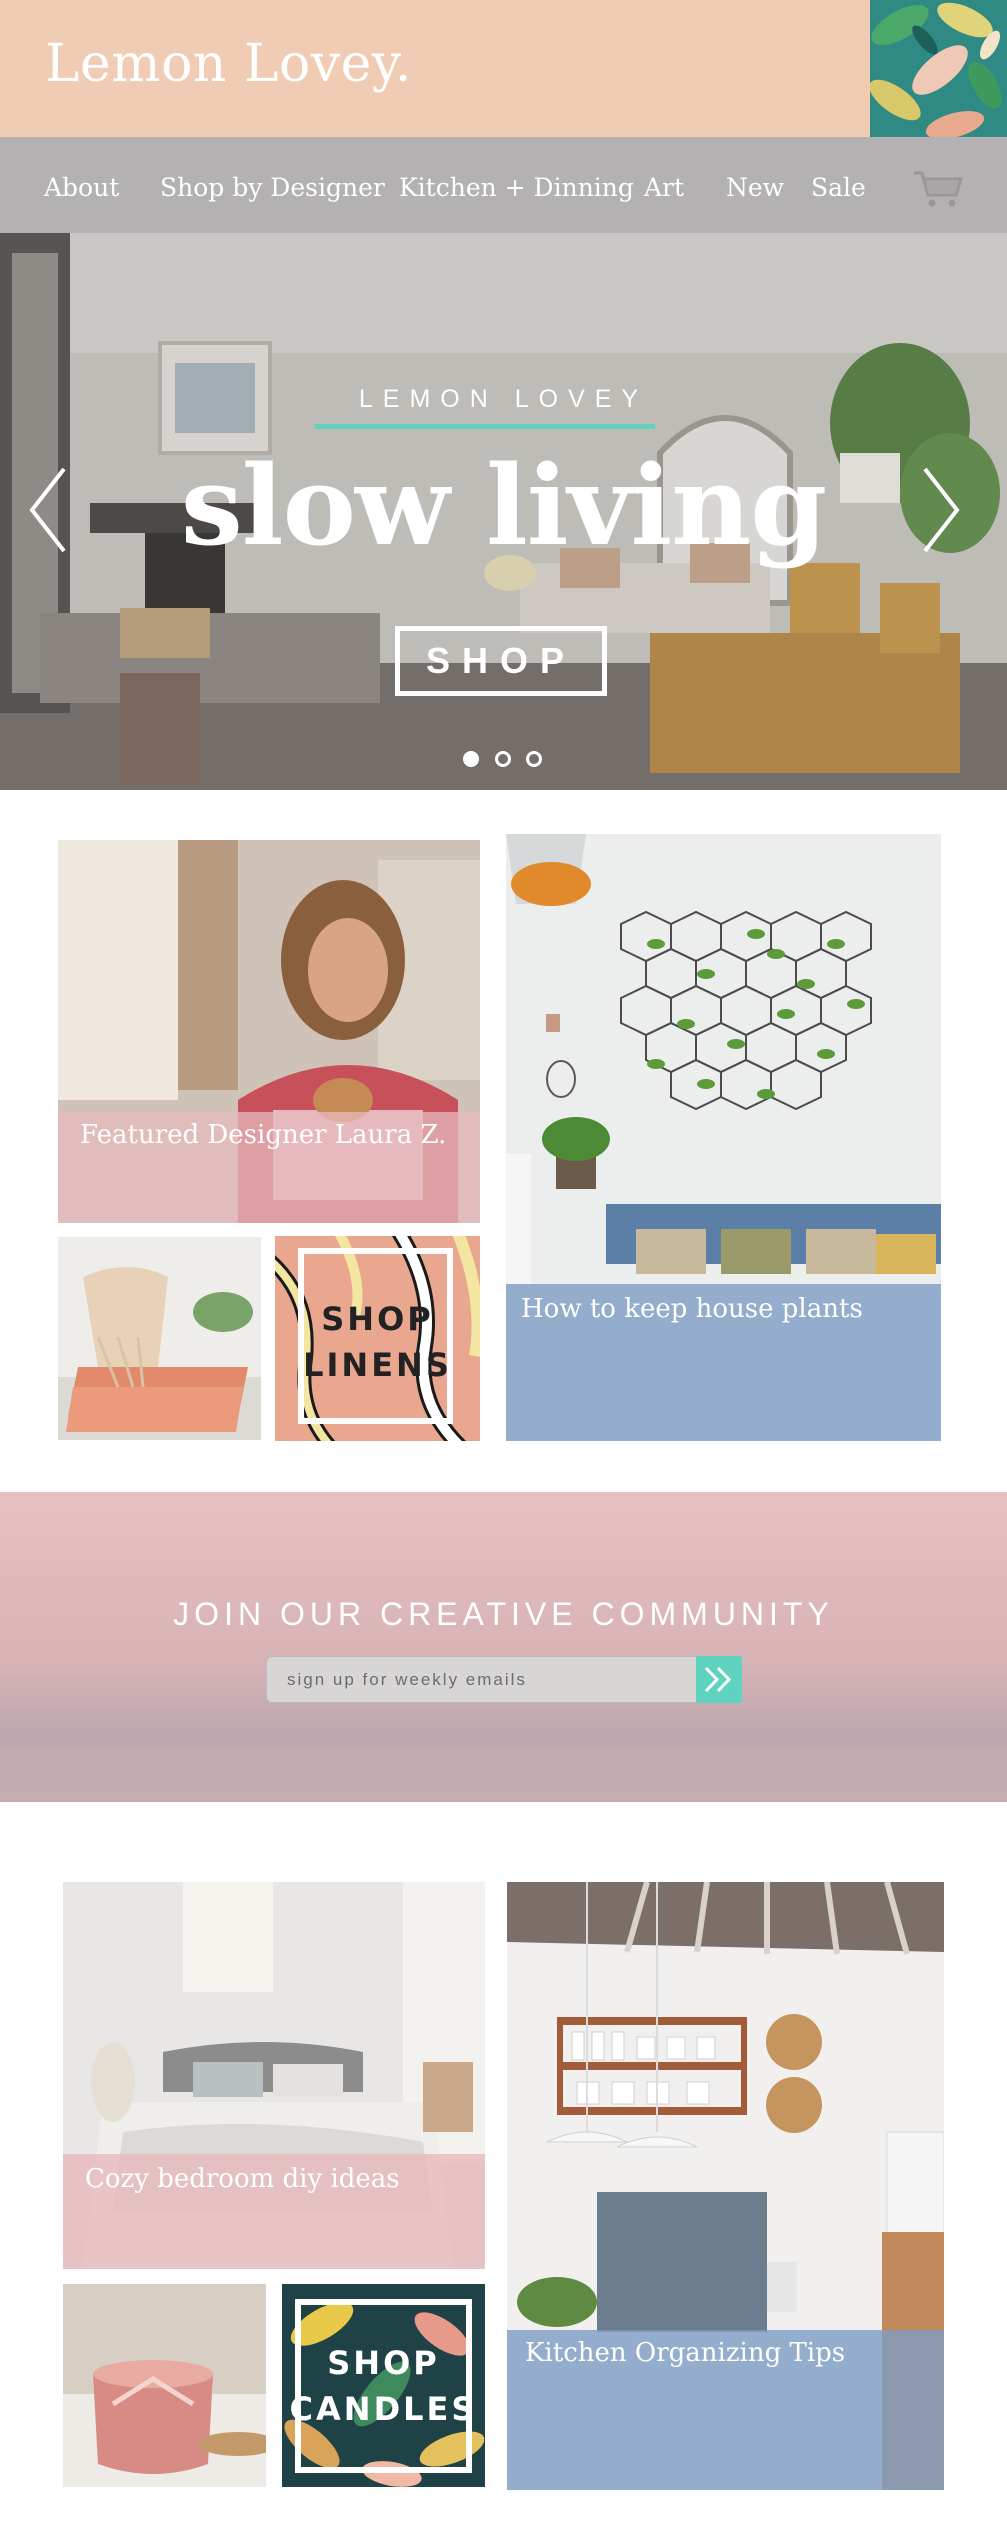  Describe the element at coordinates (723, 1137) in the screenshot. I see `house-plants-tile: How to keep house plants` at that location.